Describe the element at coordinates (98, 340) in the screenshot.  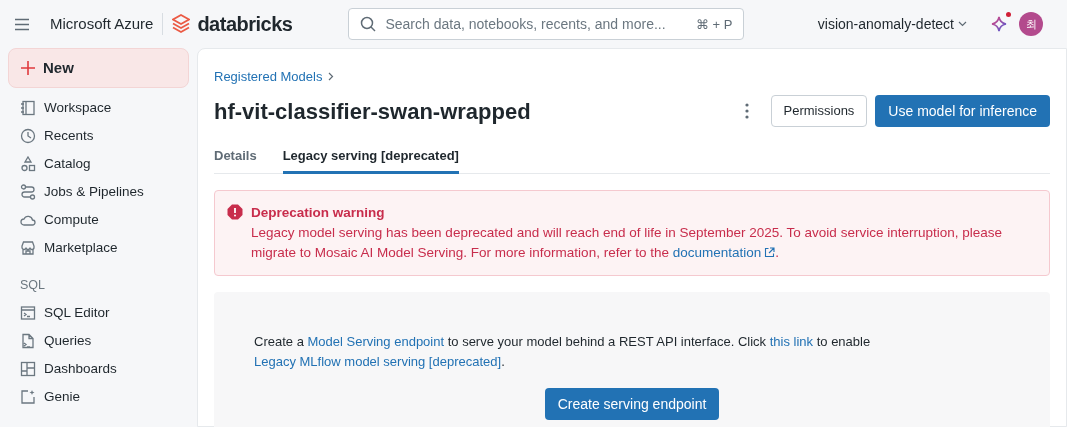
I see `sidebar-item: Queries` at that location.